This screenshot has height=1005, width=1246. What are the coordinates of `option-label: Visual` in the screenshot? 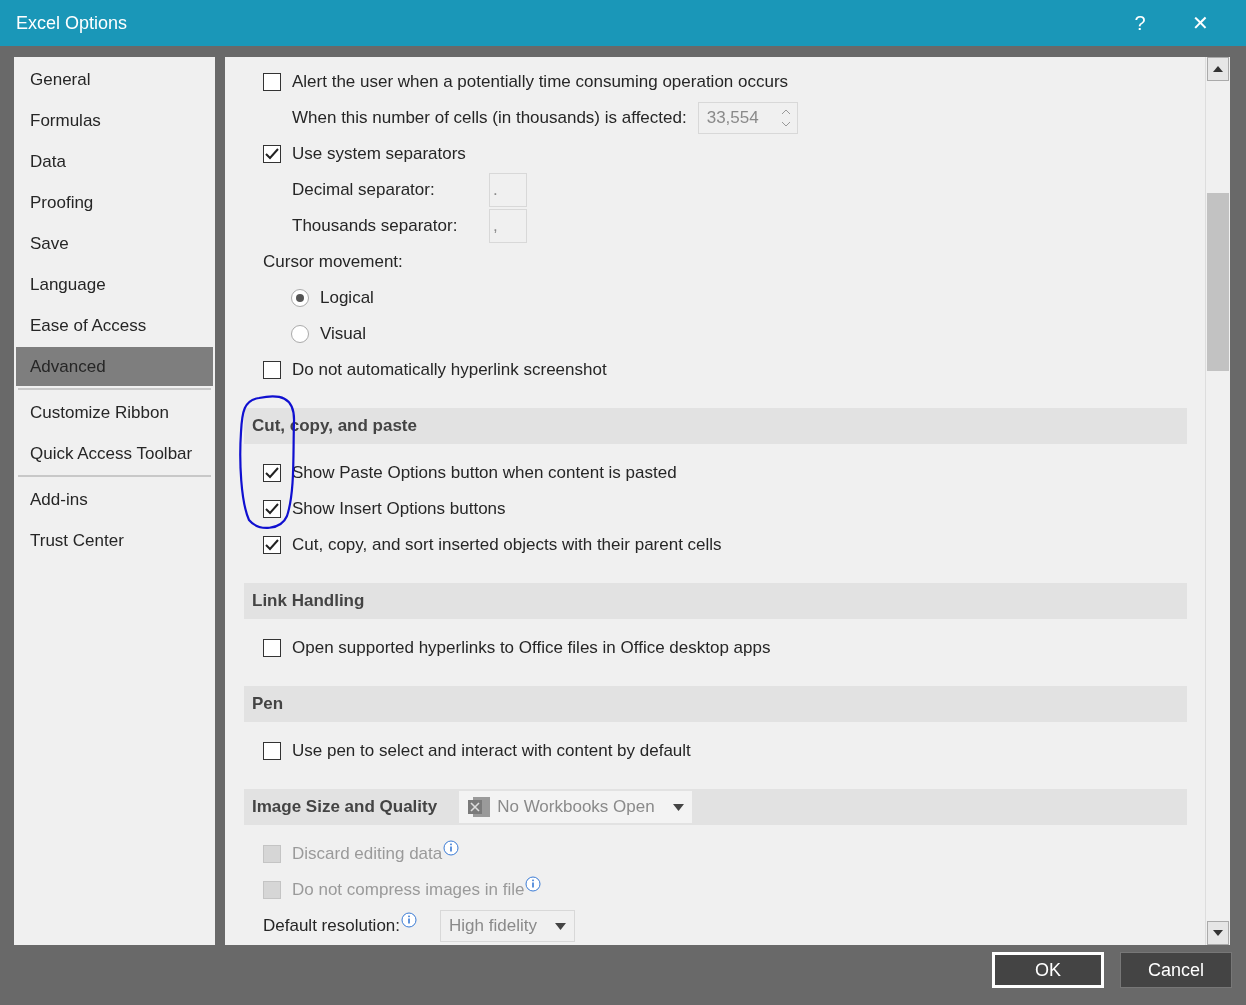 It's located at (343, 334).